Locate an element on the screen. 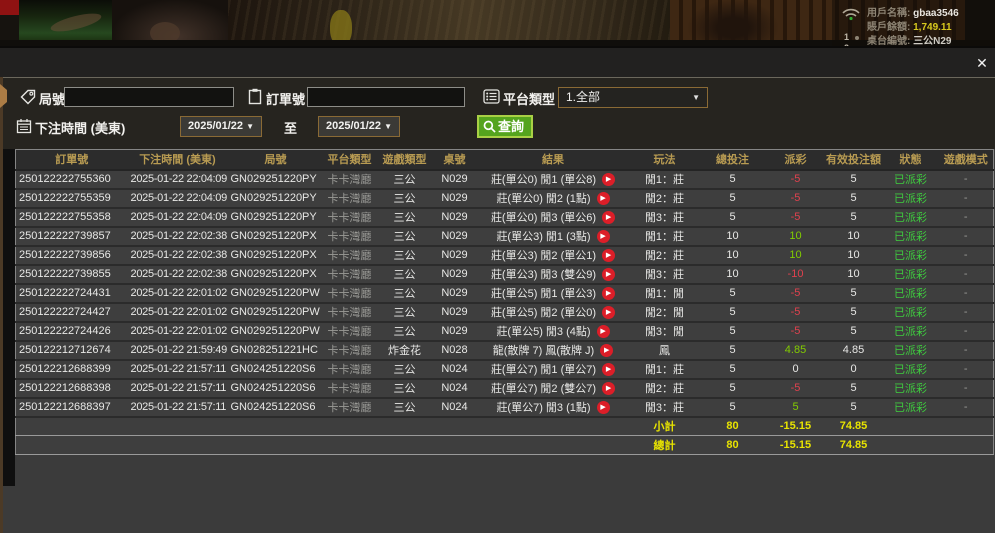 This screenshot has height=533, width=995. date-from-picker: 2025/01/22 ▼ is located at coordinates (221, 126).